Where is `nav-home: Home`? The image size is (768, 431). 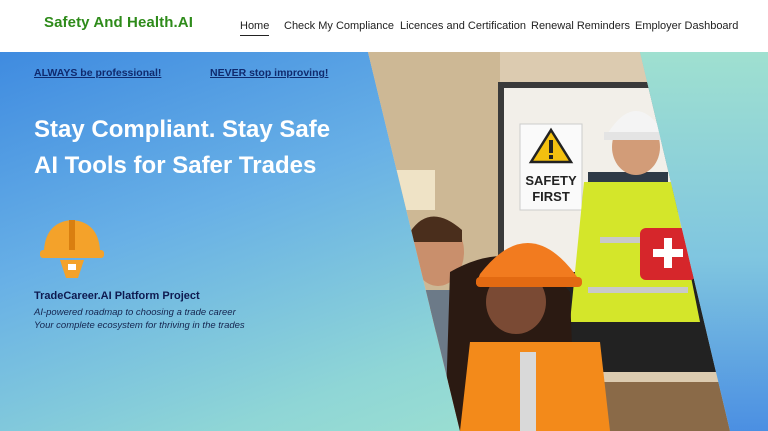
nav-home: Home is located at coordinates (255, 28).